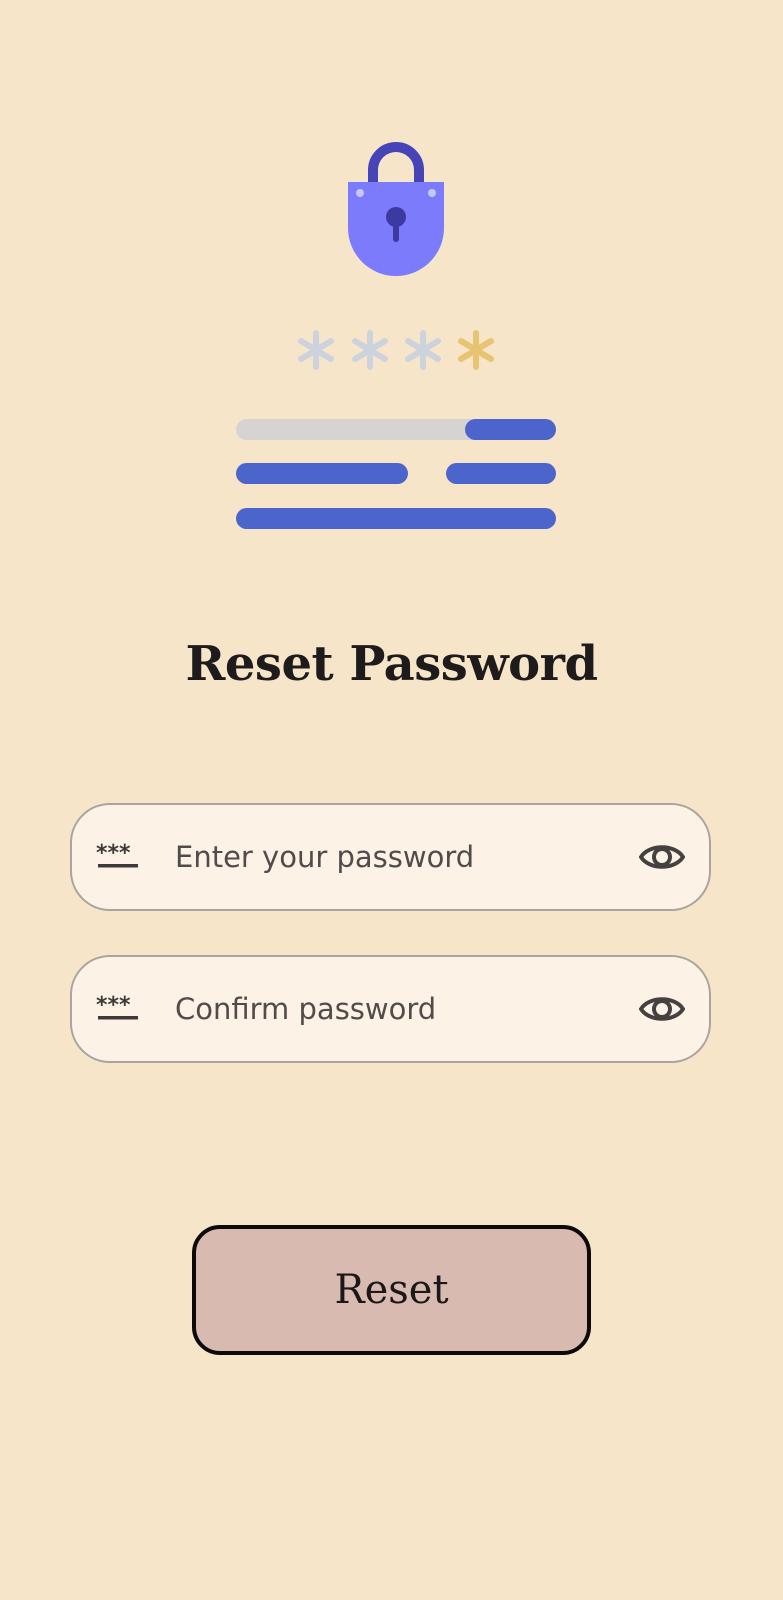 This screenshot has width=783, height=1600. I want to click on reset-password-illustration, so click(396, 335).